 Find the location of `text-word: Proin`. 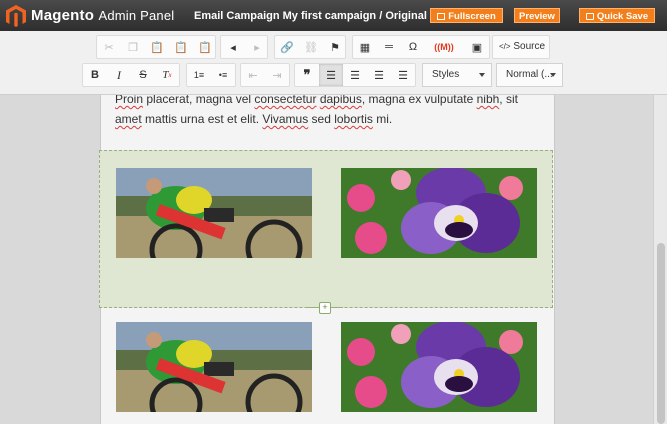

text-word: Proin is located at coordinates (129, 100).